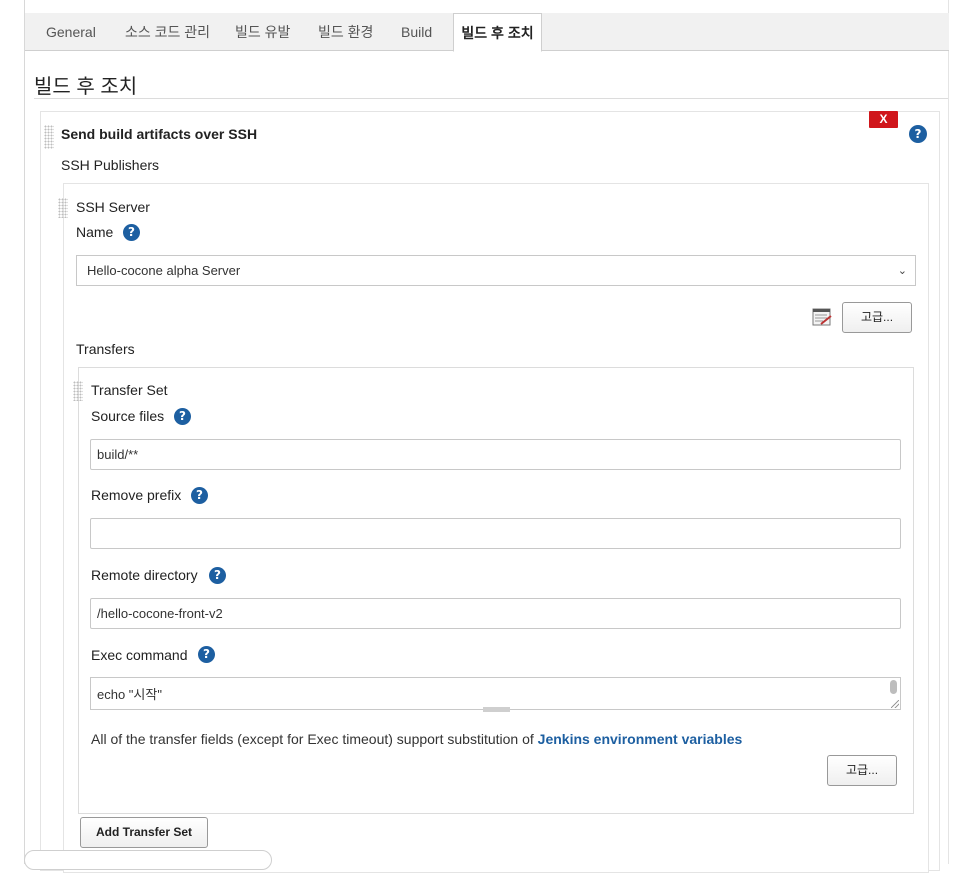  I want to click on exec-command-value: echo "시작", so click(129, 694).